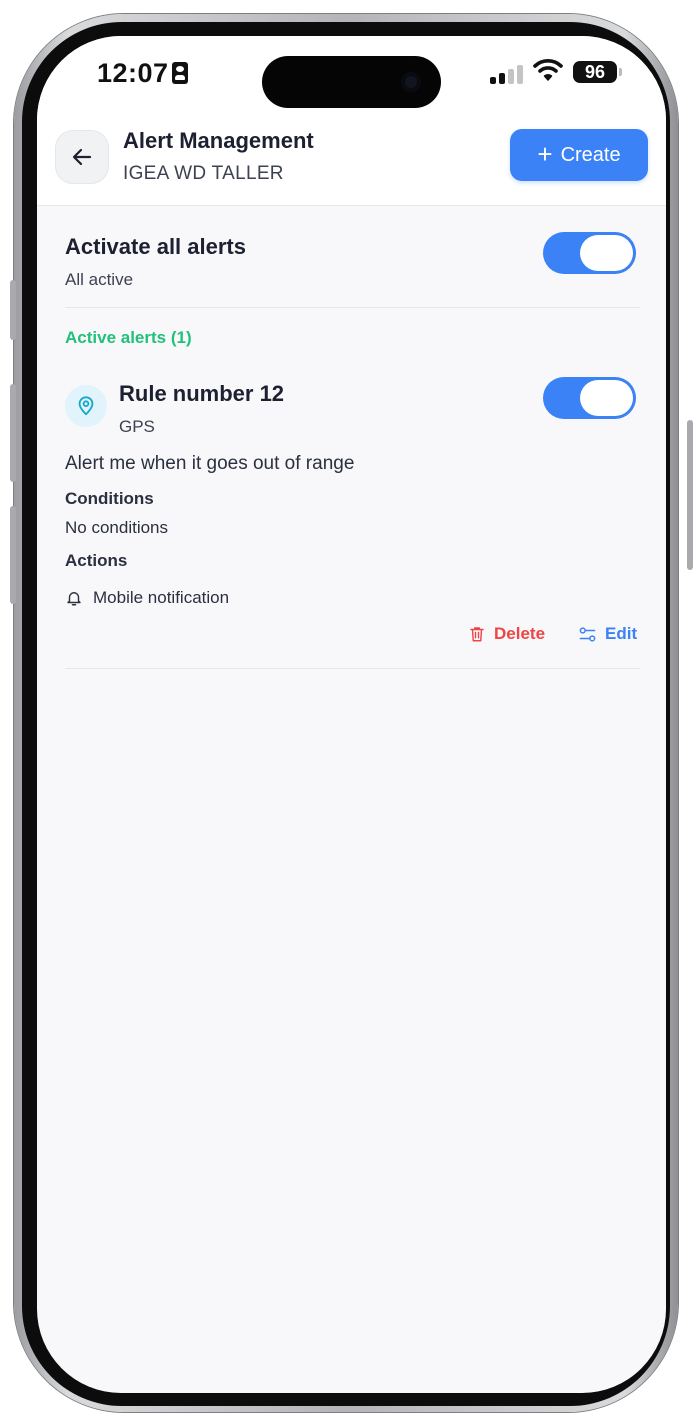 The width and height of the screenshot is (693, 1428). I want to click on create-button-label: Create, so click(590, 154).